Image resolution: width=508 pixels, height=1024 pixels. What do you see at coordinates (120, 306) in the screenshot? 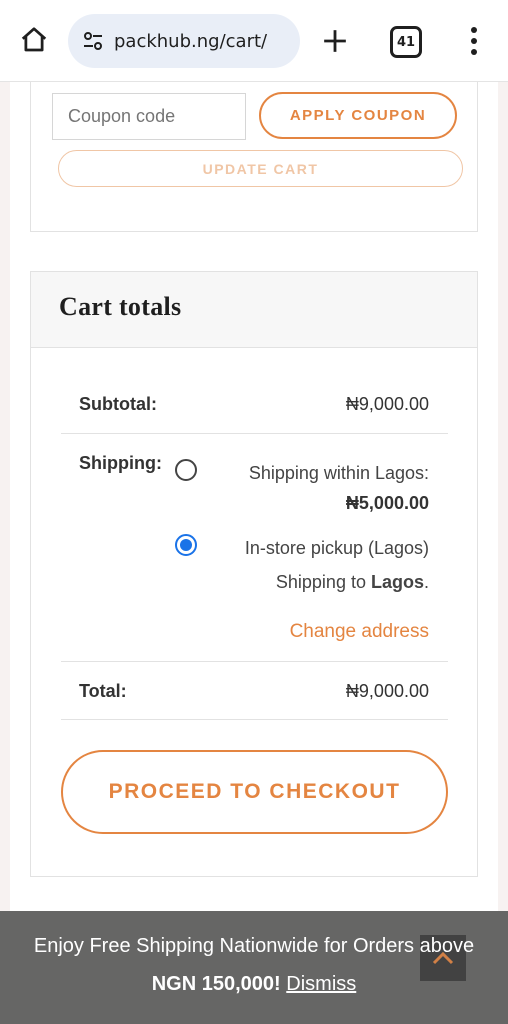
I see `cart-totals-title: Cart totals` at bounding box center [120, 306].